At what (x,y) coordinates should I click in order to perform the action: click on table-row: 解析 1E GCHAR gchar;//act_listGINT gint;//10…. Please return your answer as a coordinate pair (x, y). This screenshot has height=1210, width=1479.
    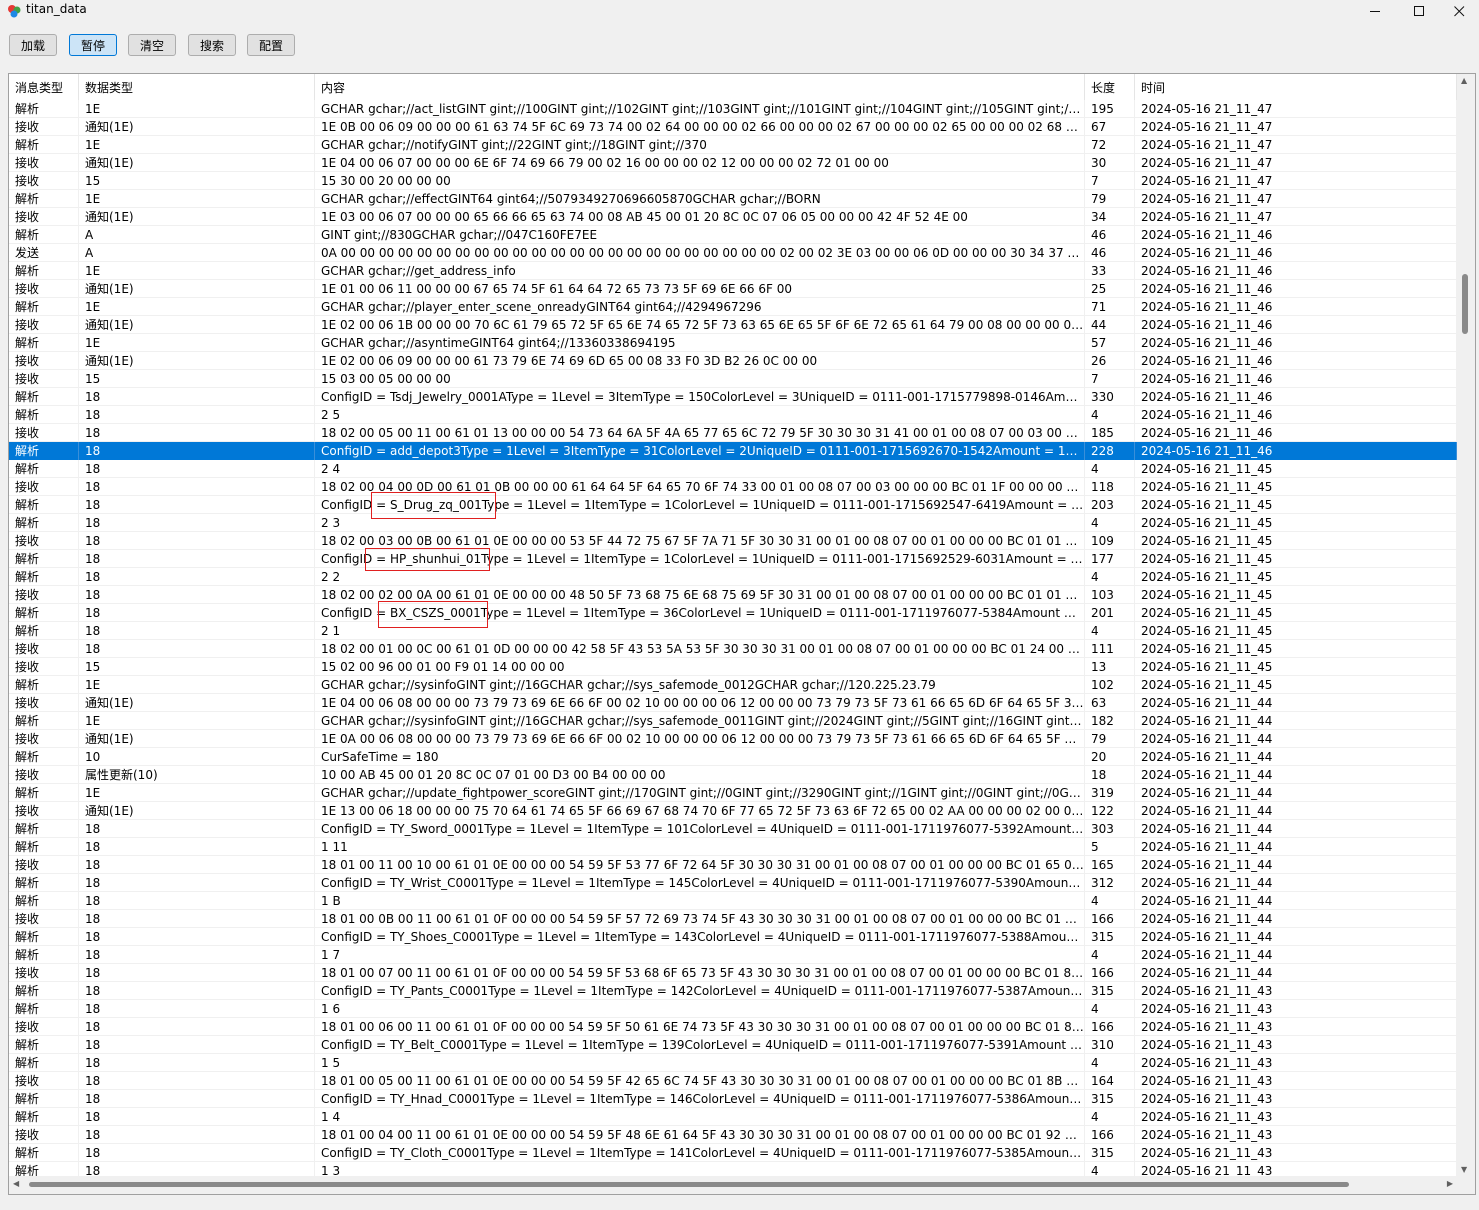
    Looking at the image, I should click on (733, 109).